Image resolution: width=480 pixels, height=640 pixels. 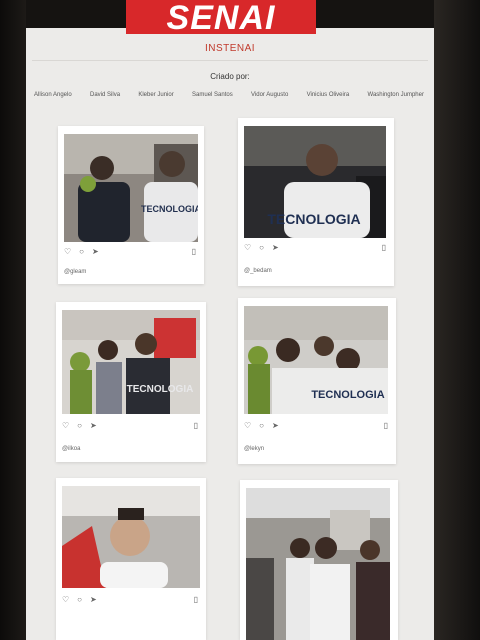 What do you see at coordinates (328, 95) in the screenshot?
I see `author-name: Vinicius Oliveira` at bounding box center [328, 95].